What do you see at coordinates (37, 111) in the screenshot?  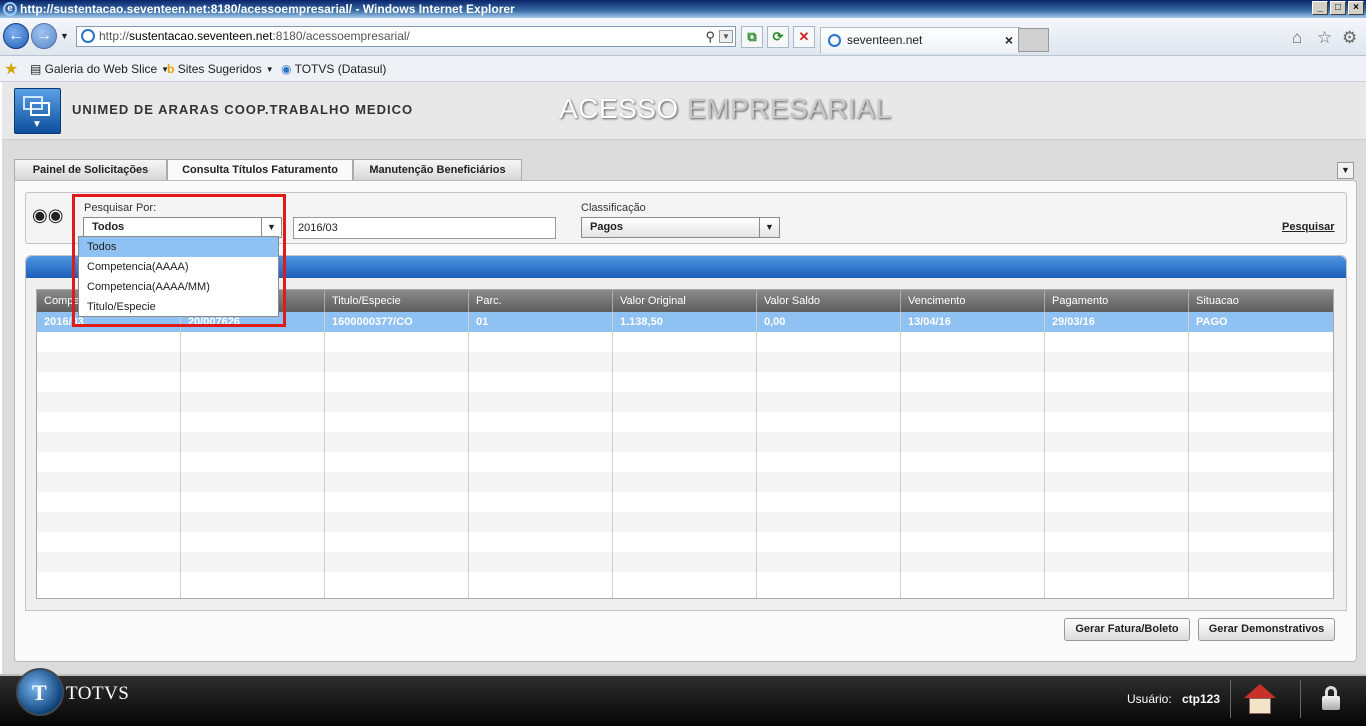 I see `app-logo-icon: ▼` at bounding box center [37, 111].